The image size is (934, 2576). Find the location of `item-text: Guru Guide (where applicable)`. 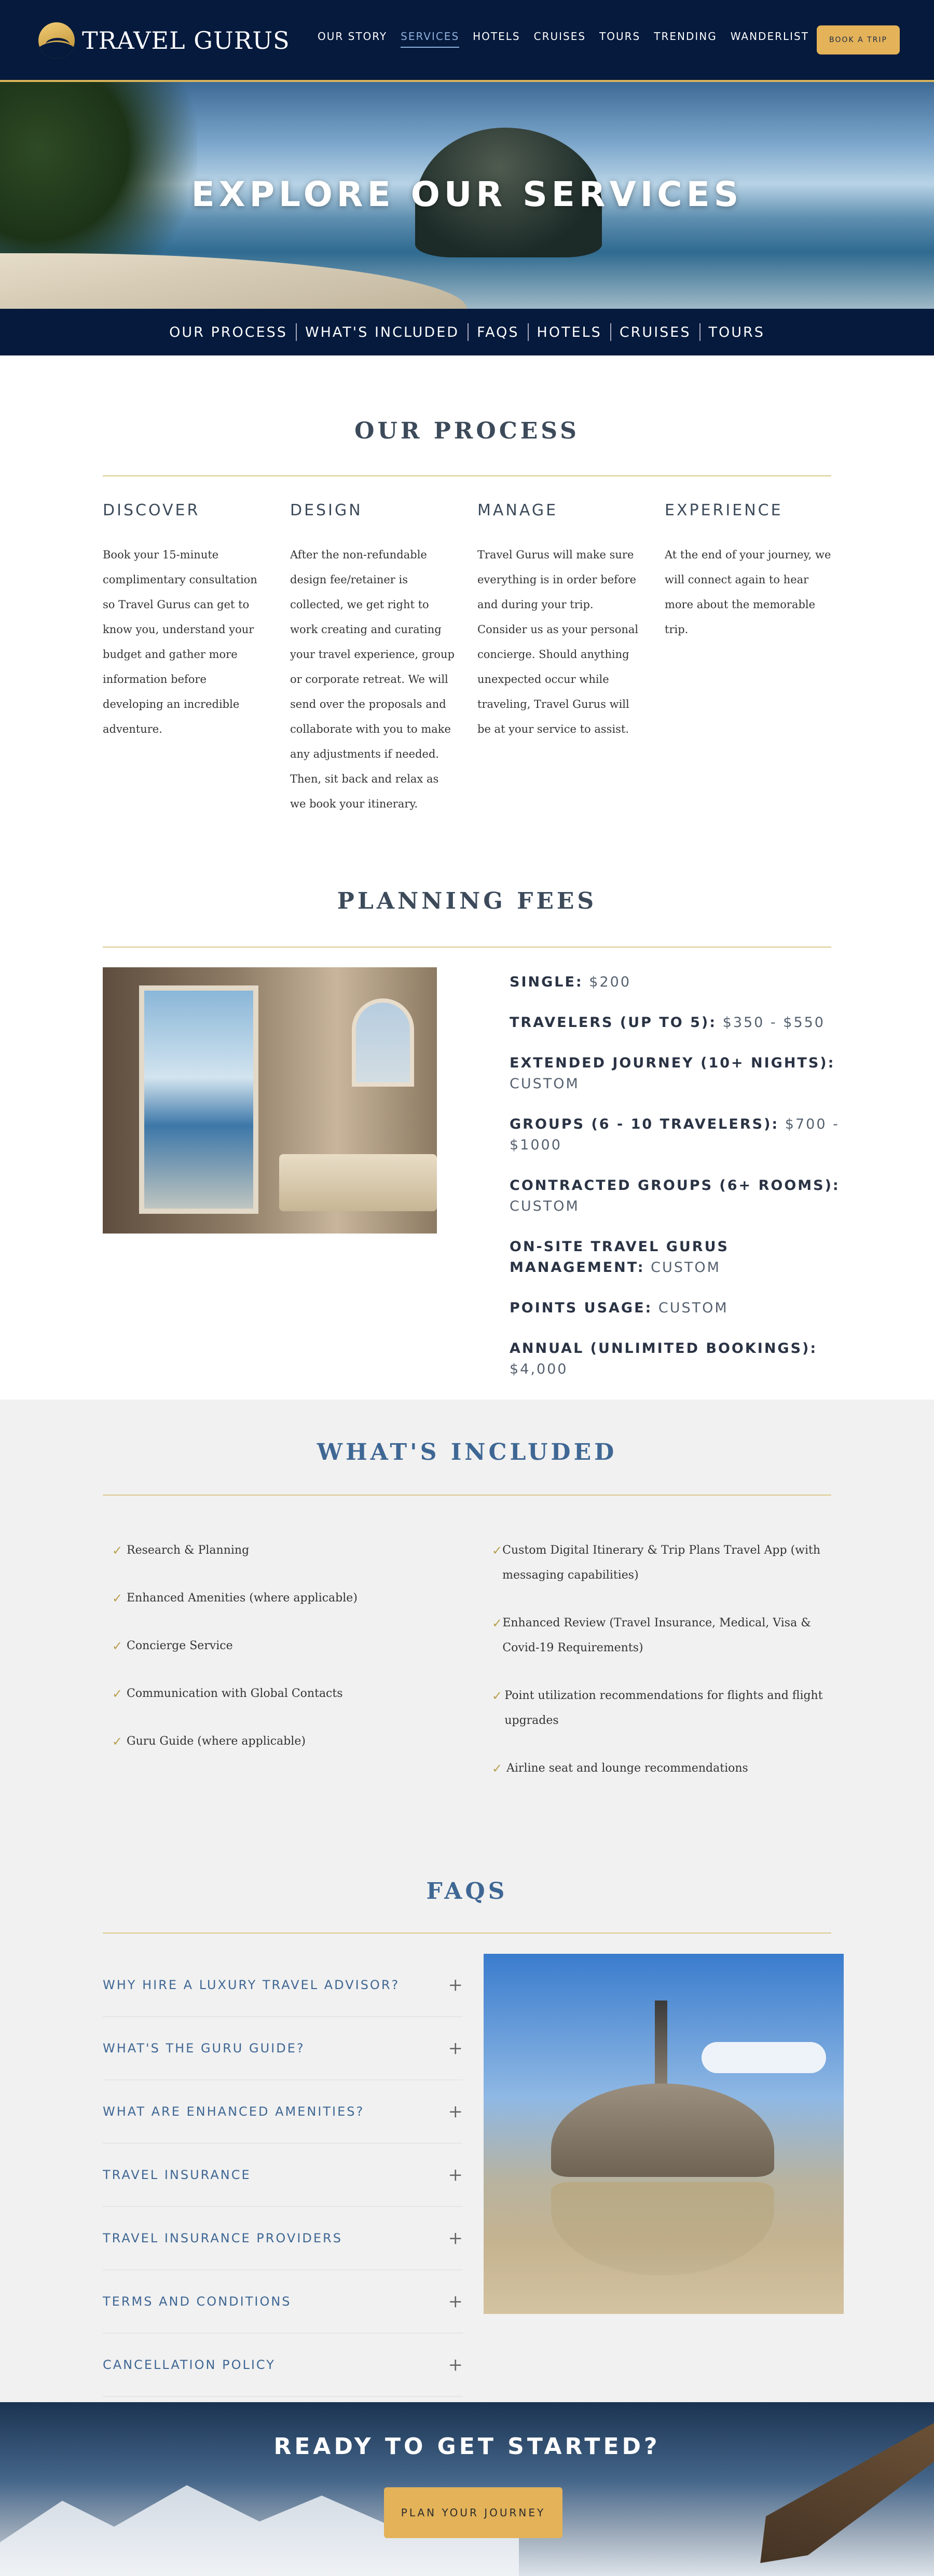

item-text: Guru Guide (where applicable) is located at coordinates (216, 1741).